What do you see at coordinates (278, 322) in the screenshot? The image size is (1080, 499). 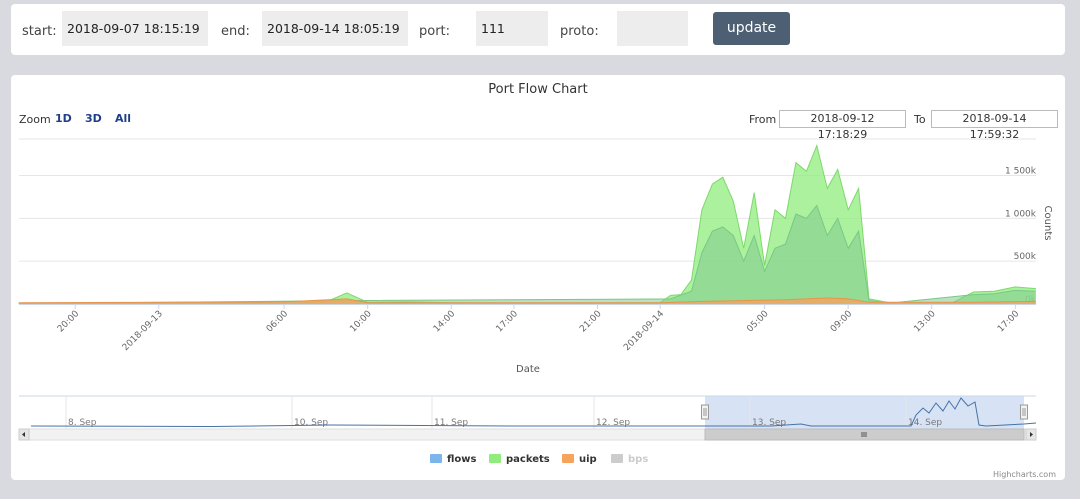 I see `x-tick-label: 06:00` at bounding box center [278, 322].